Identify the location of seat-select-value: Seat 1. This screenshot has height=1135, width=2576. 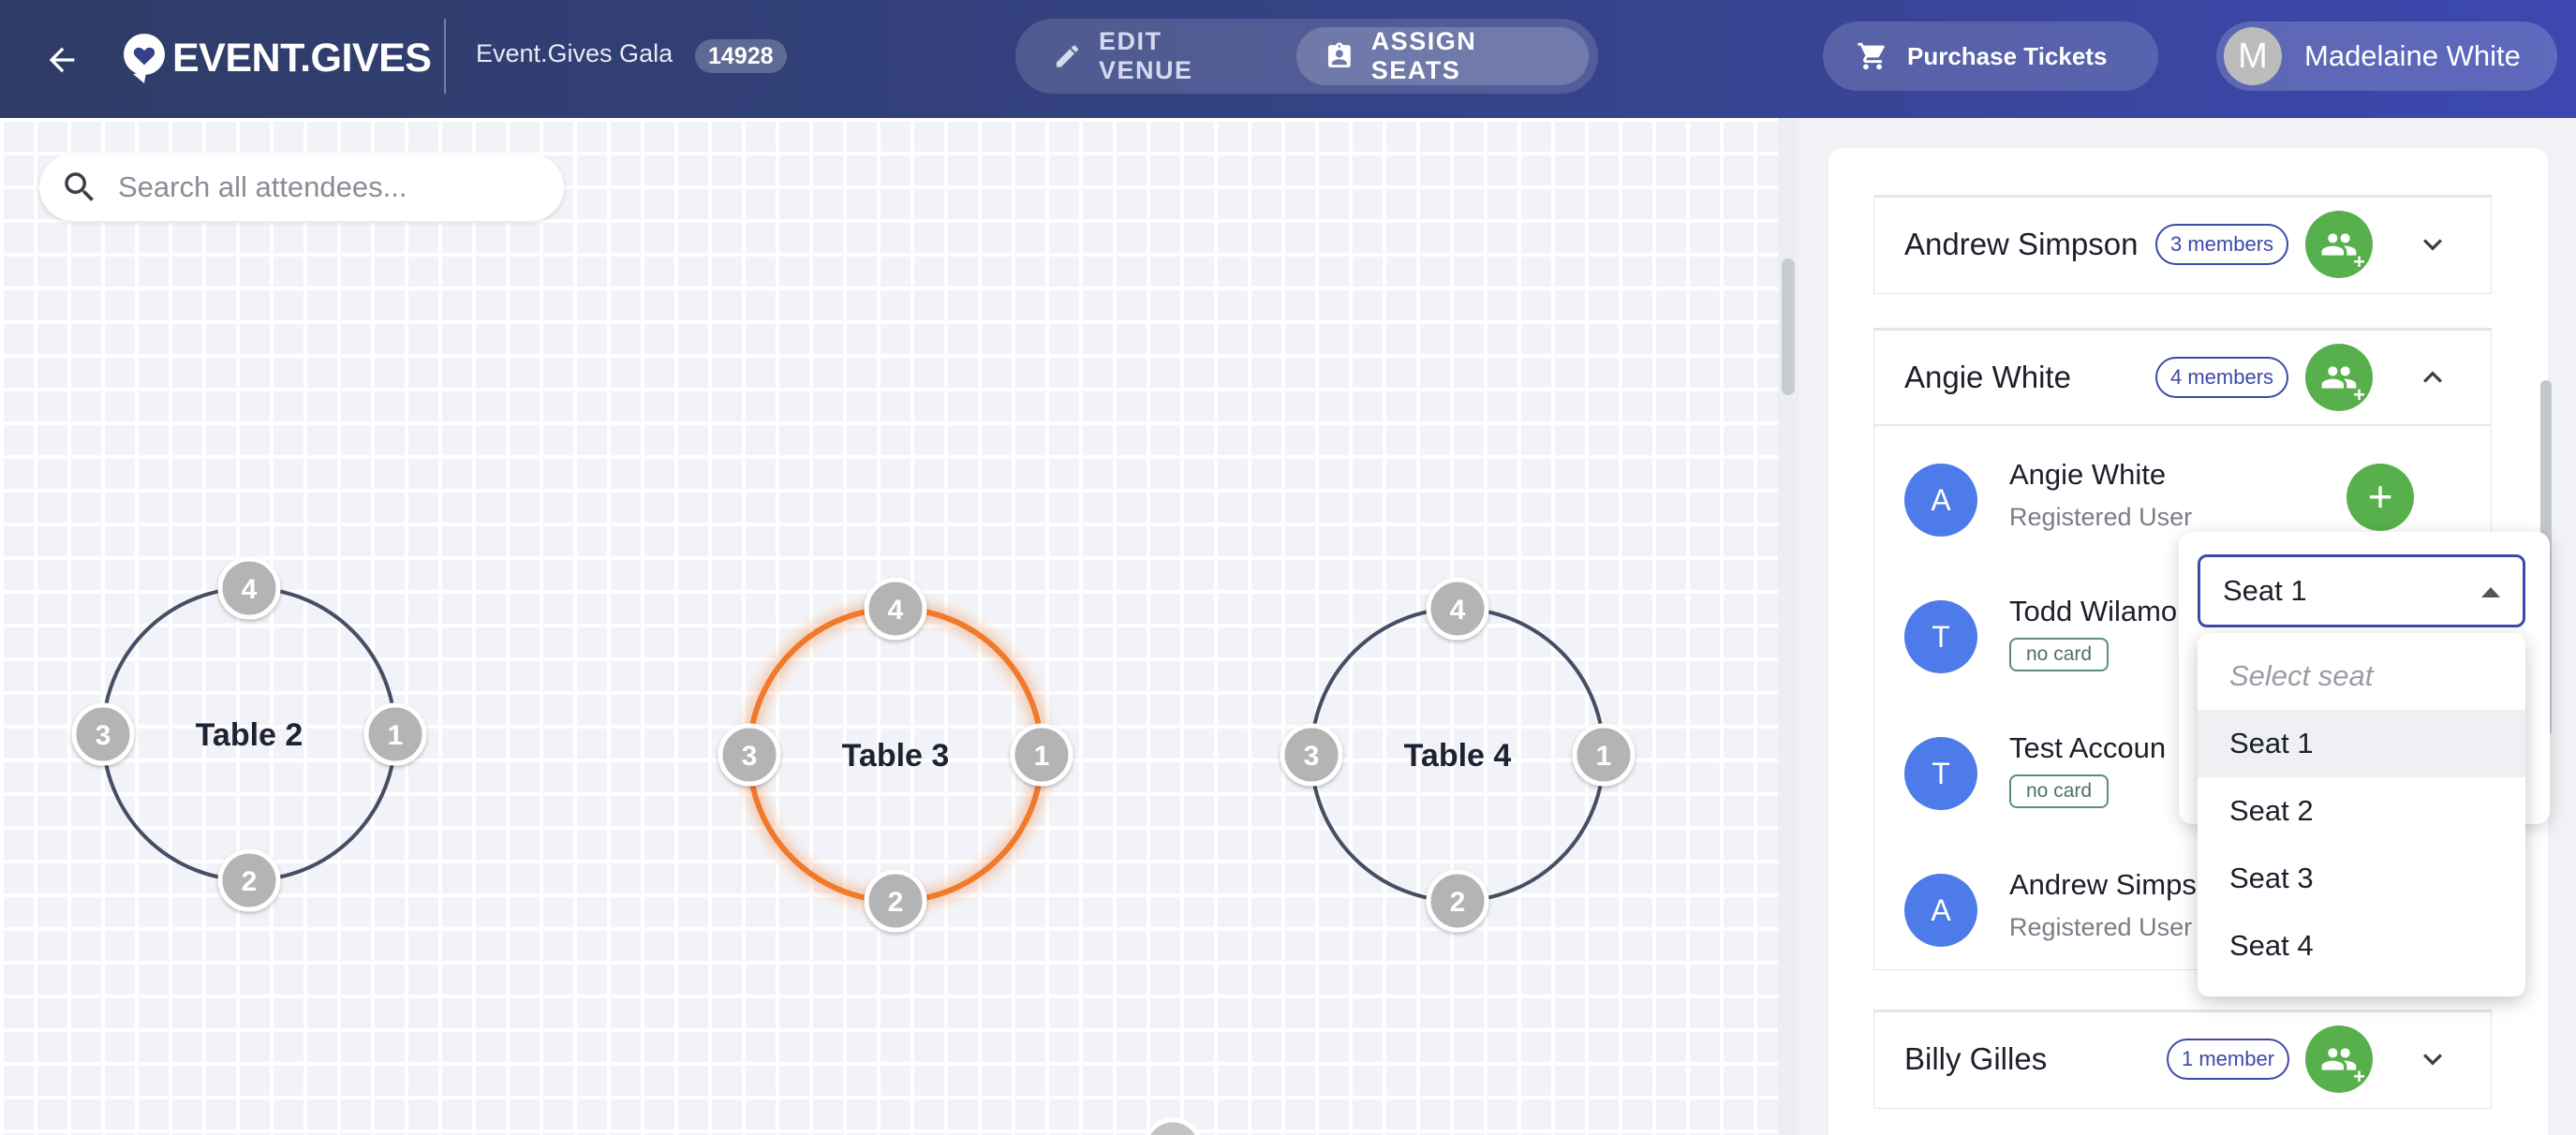
(2265, 590).